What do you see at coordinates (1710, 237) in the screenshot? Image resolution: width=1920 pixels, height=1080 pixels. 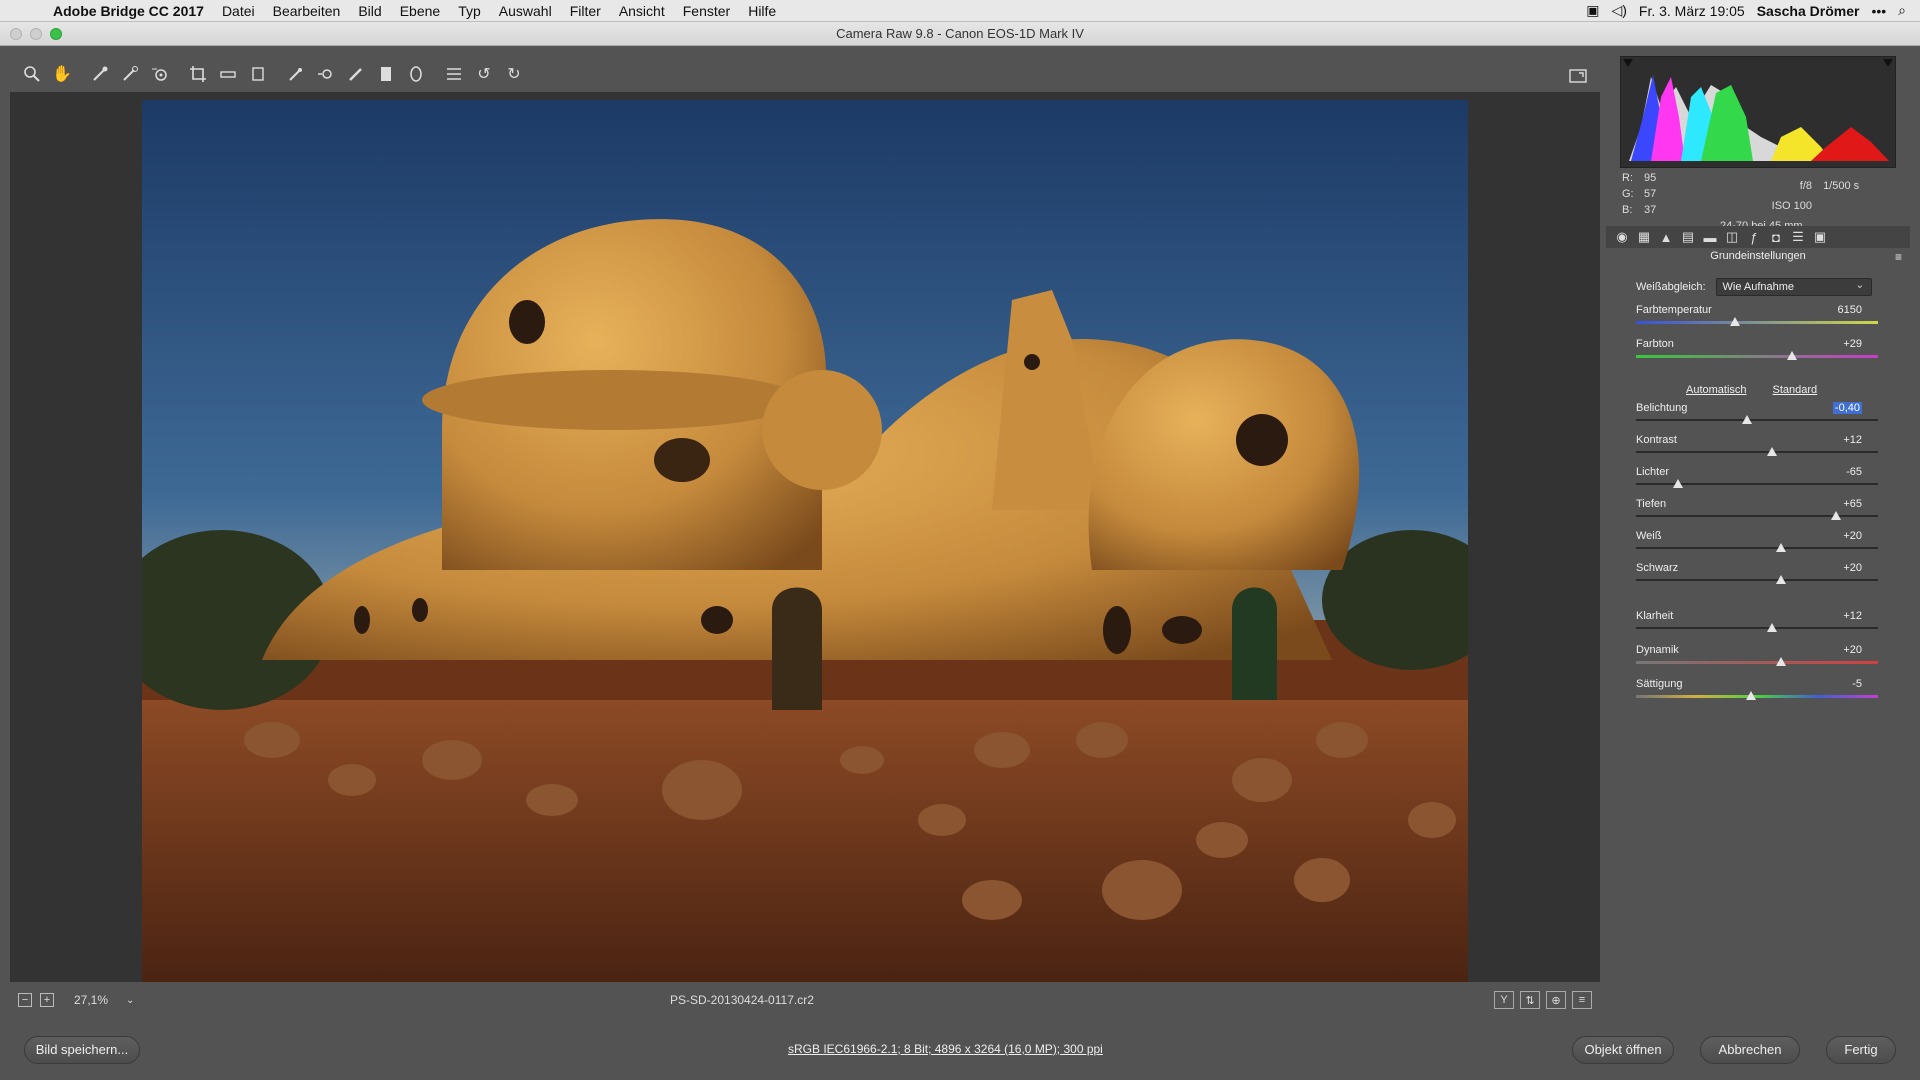 I see `tab-split-toning-icon: ▬` at bounding box center [1710, 237].